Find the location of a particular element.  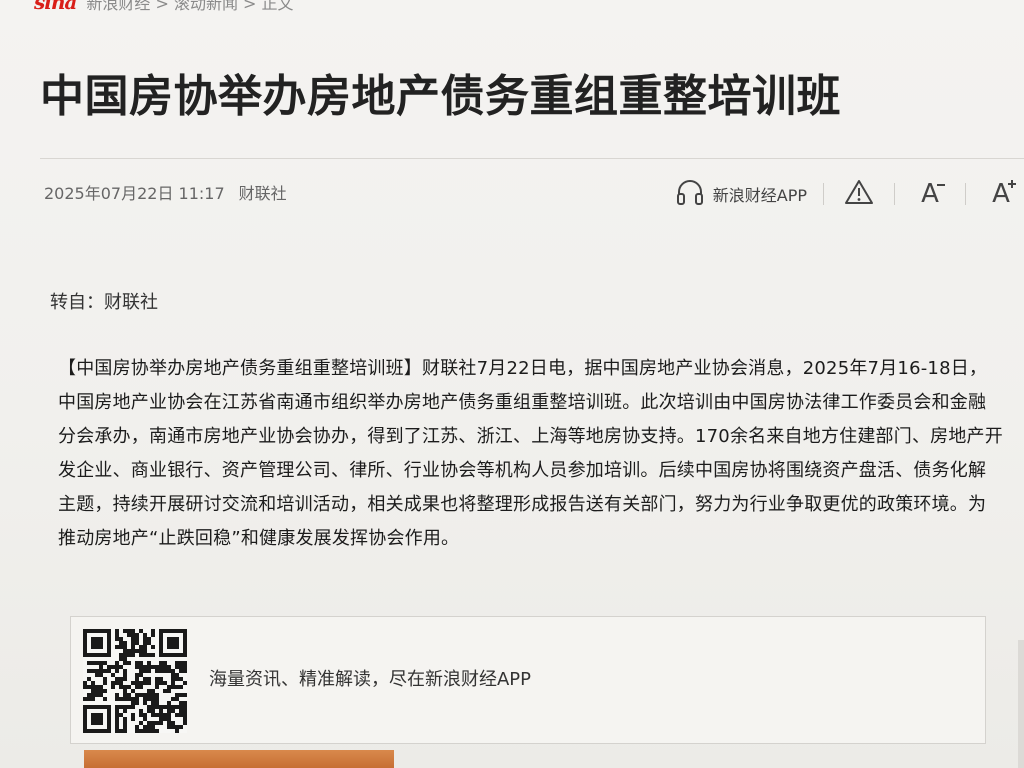

app-link-button: 新浪财经APP is located at coordinates (741, 194).